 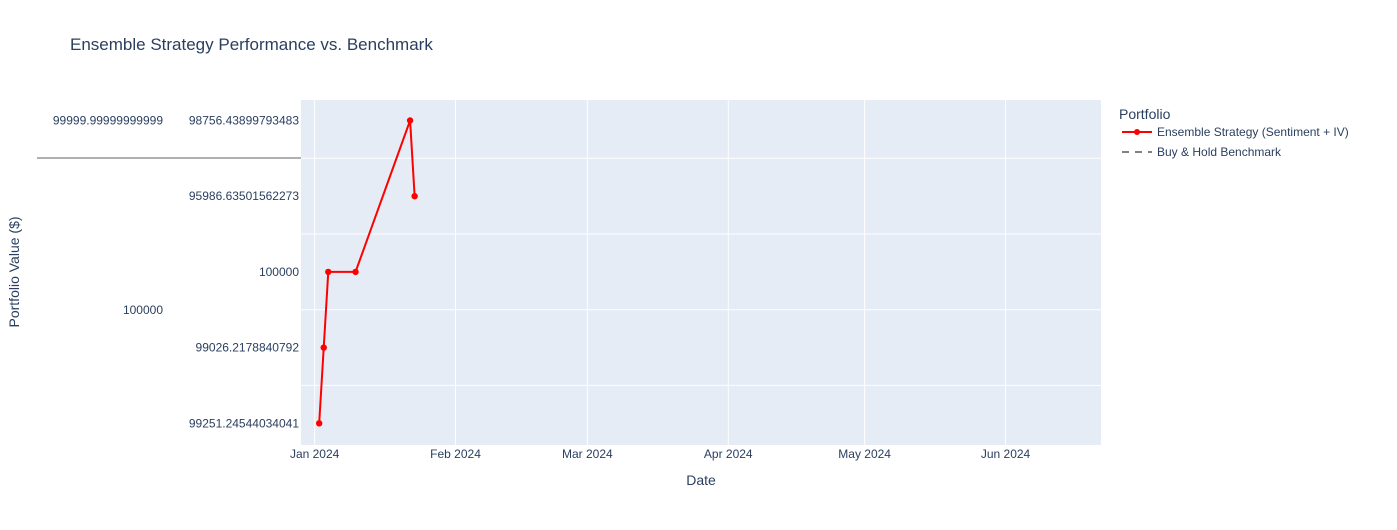 What do you see at coordinates (14, 271) in the screenshot?
I see `y-axis-title: Portfolio Value ($)` at bounding box center [14, 271].